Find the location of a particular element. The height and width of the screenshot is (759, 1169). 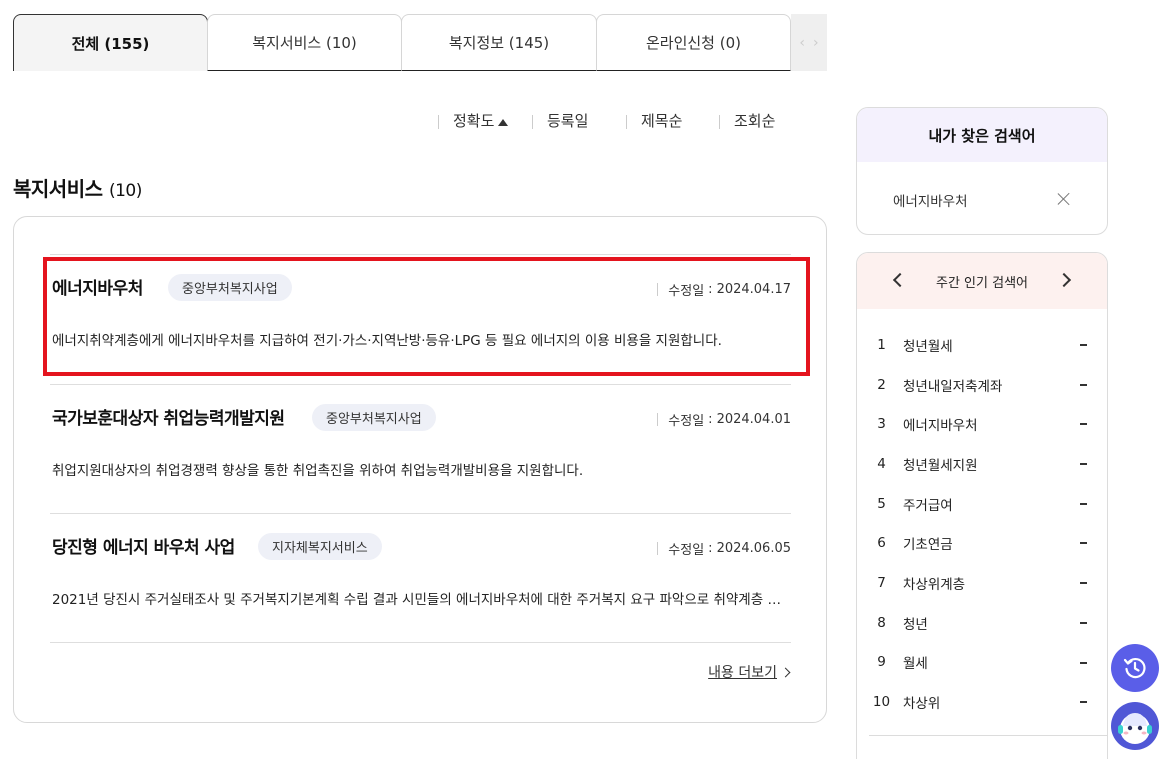

rank-word: 기초연금 is located at coordinates (928, 545).